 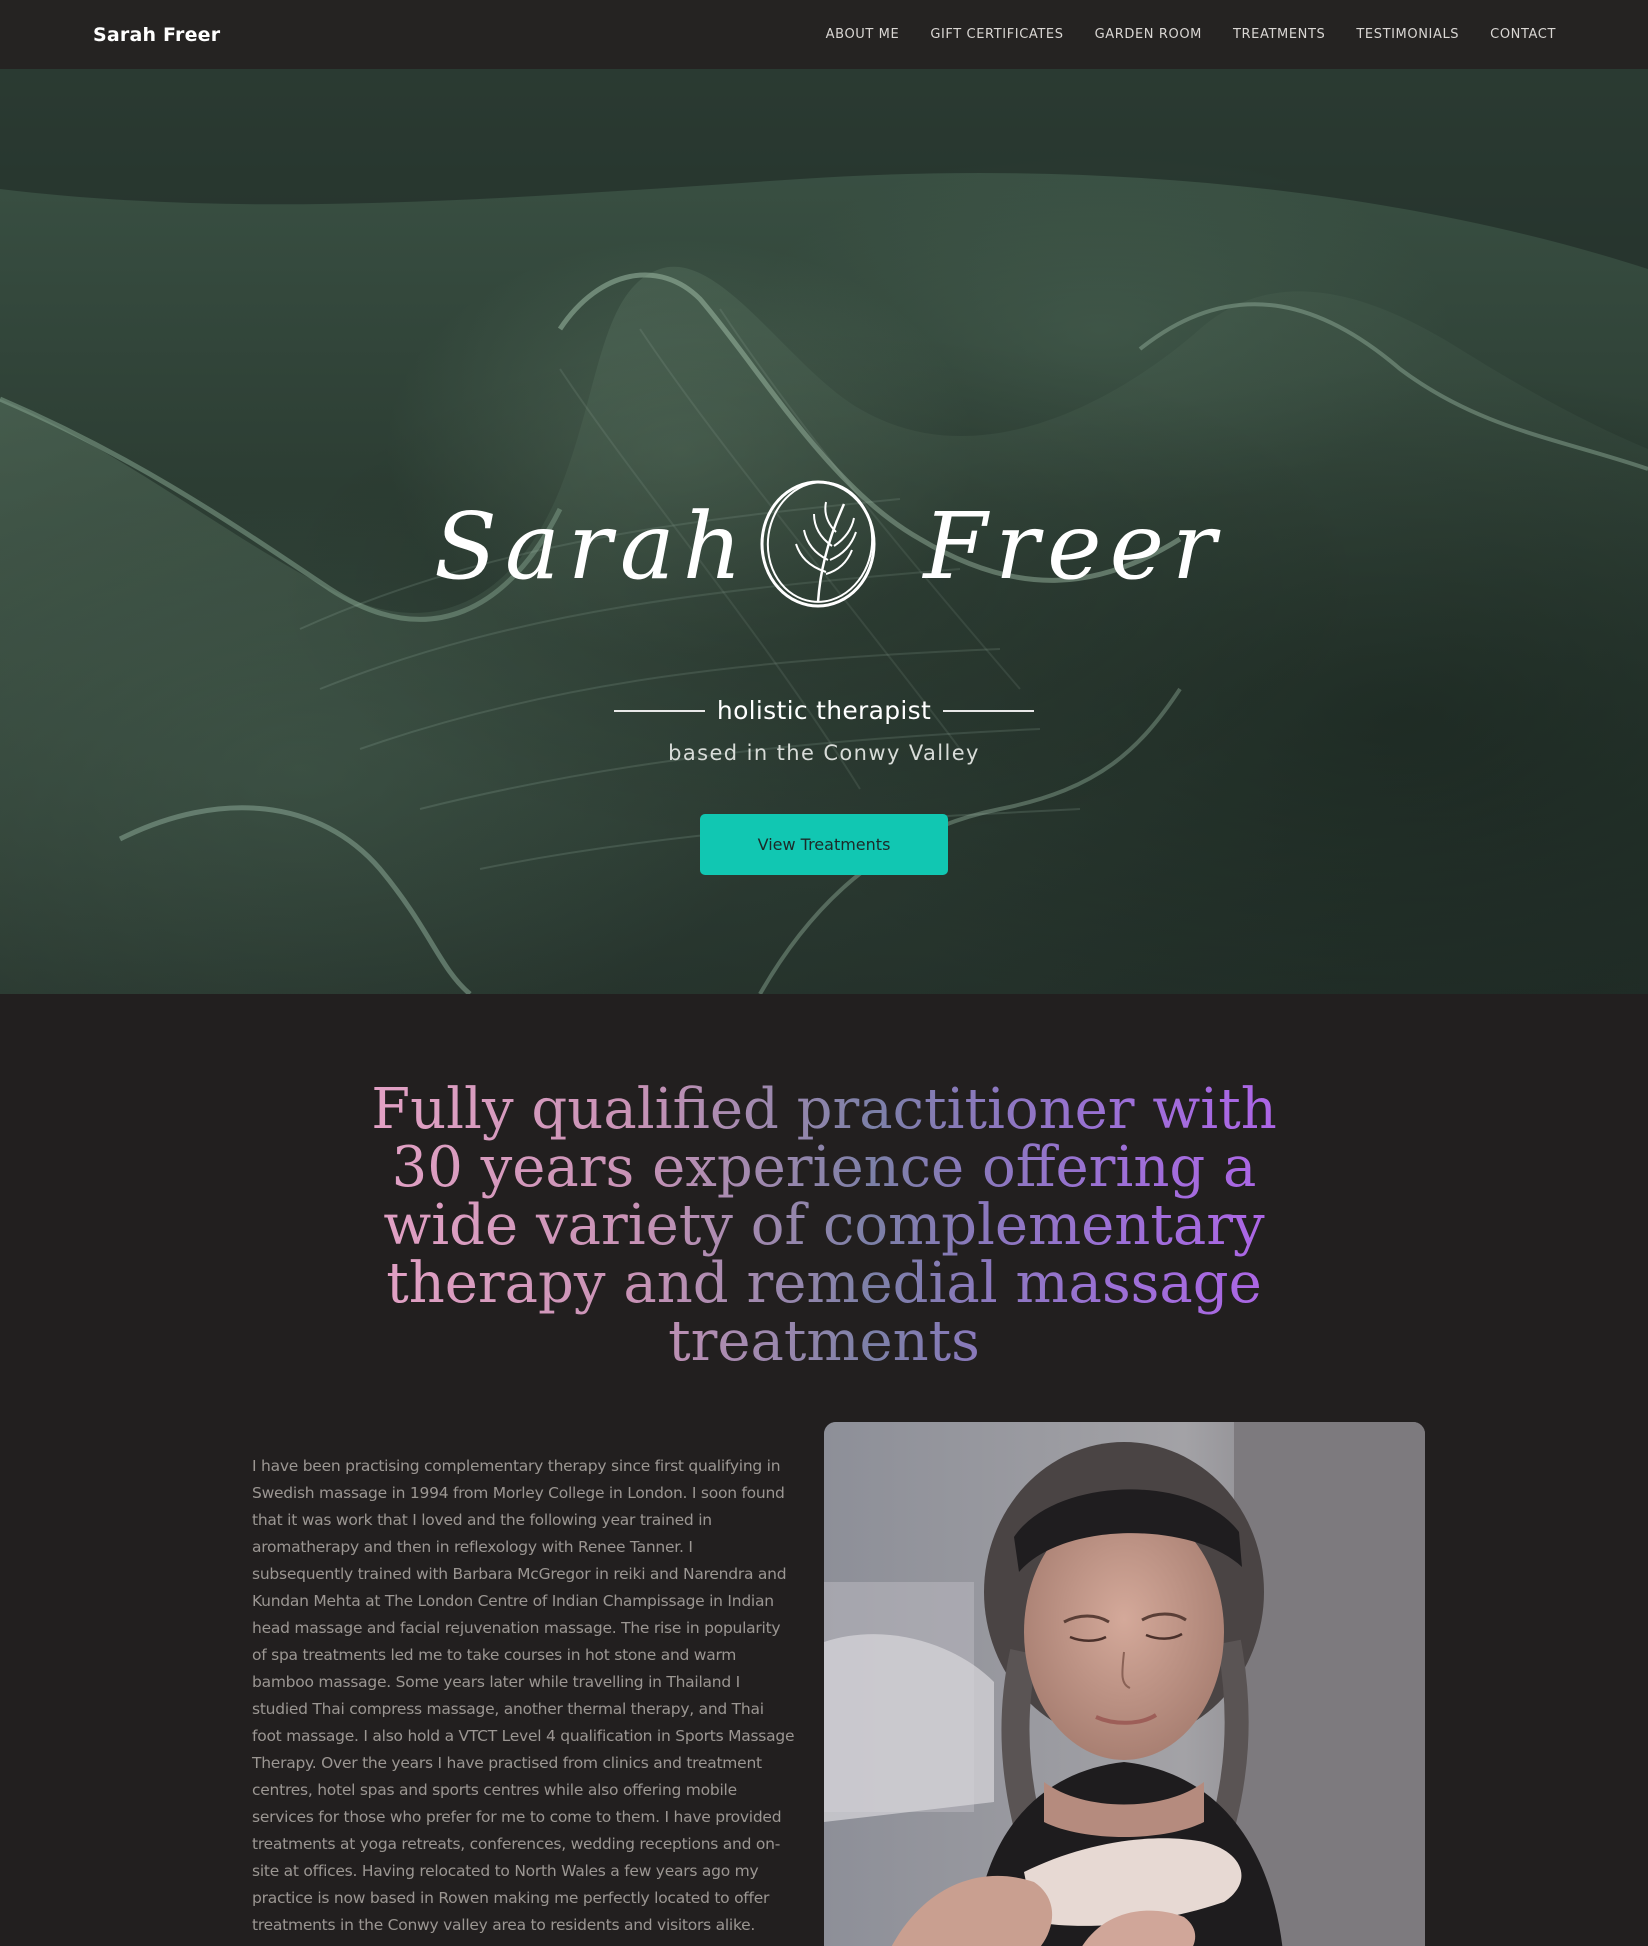 I want to click on logo-script-first-name: Sarah, so click(x=592, y=546).